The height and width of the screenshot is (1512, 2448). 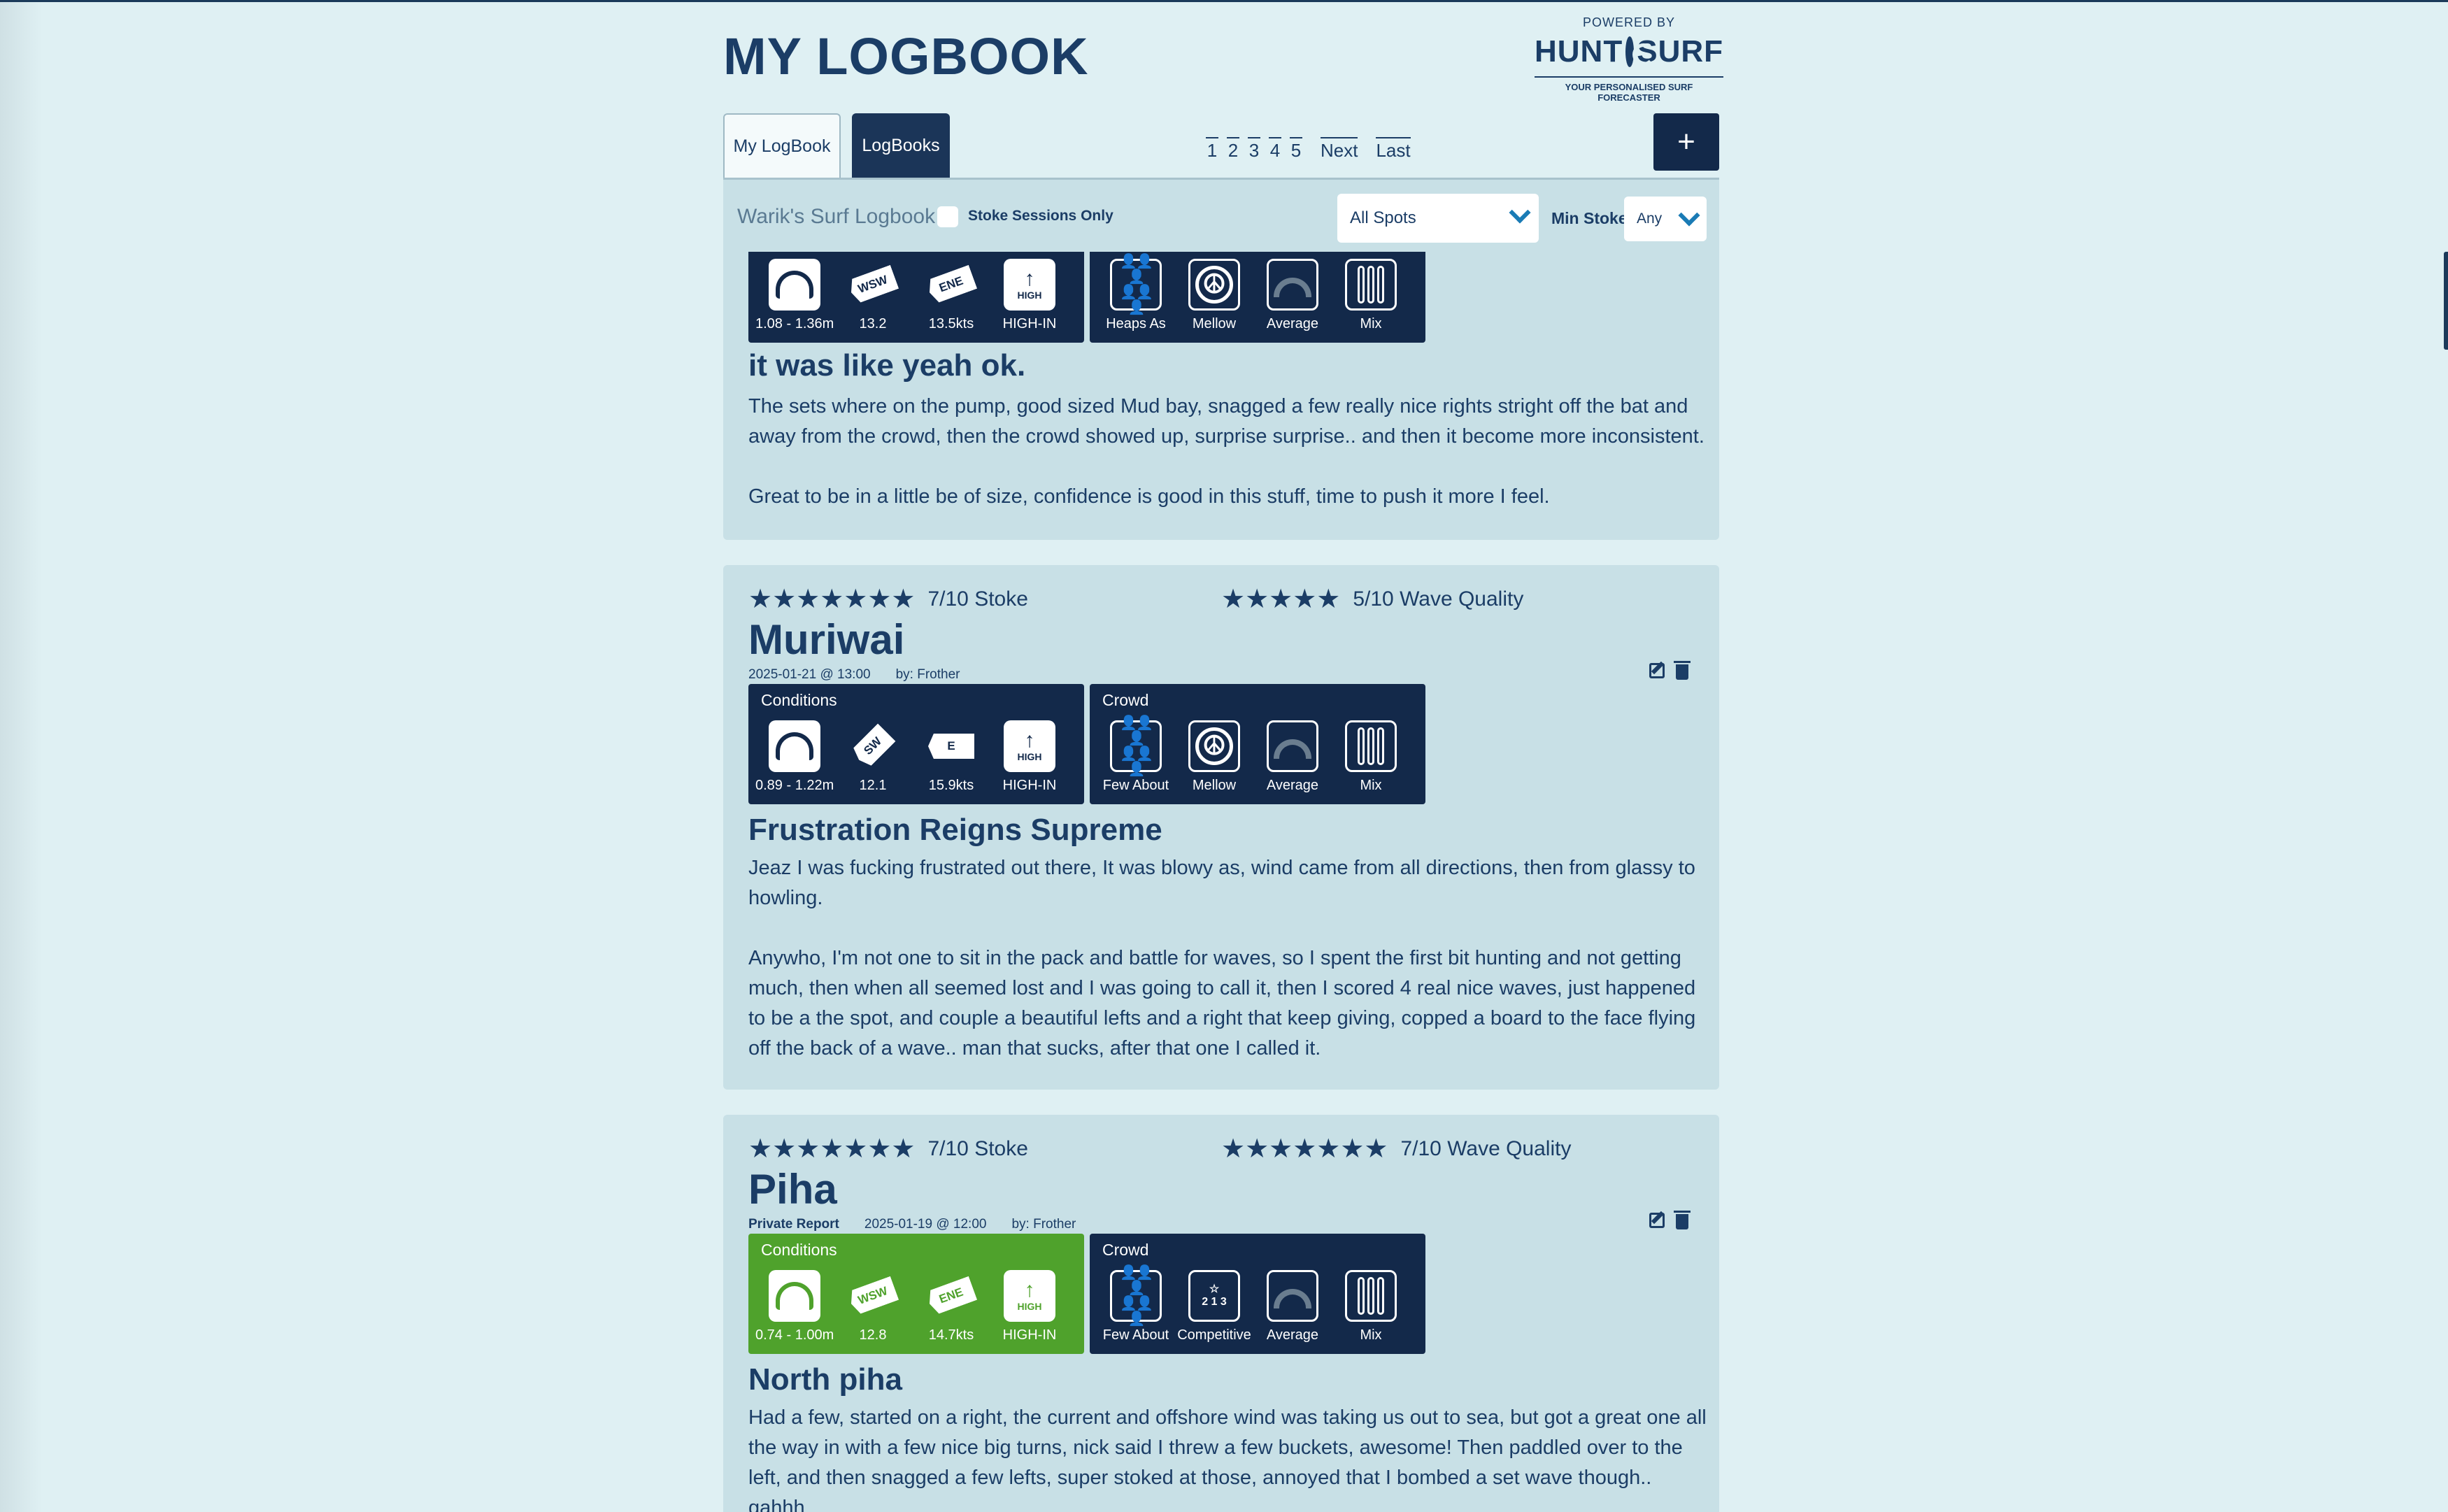 I want to click on podium-icon: ☆ 2 1 3, so click(x=1214, y=1296).